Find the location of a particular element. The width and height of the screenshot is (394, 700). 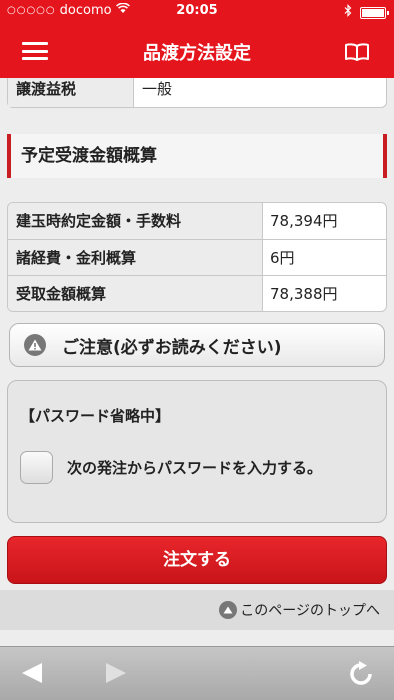

warning-icon is located at coordinates (35, 345).